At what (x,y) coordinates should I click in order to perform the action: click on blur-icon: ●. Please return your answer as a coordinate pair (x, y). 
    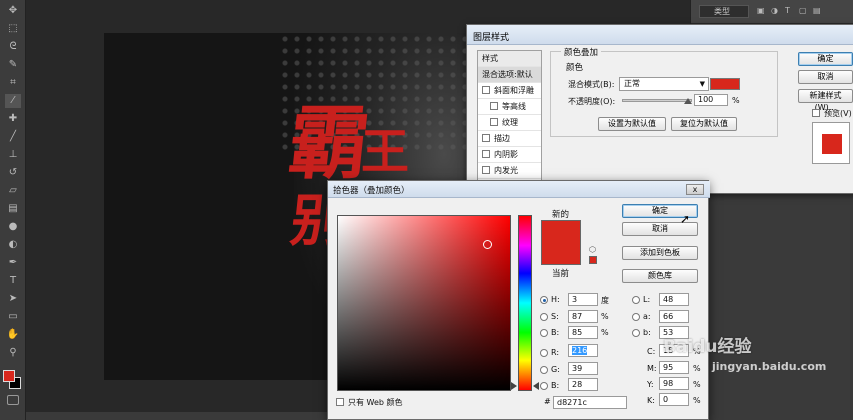
    Looking at the image, I should click on (13, 227).